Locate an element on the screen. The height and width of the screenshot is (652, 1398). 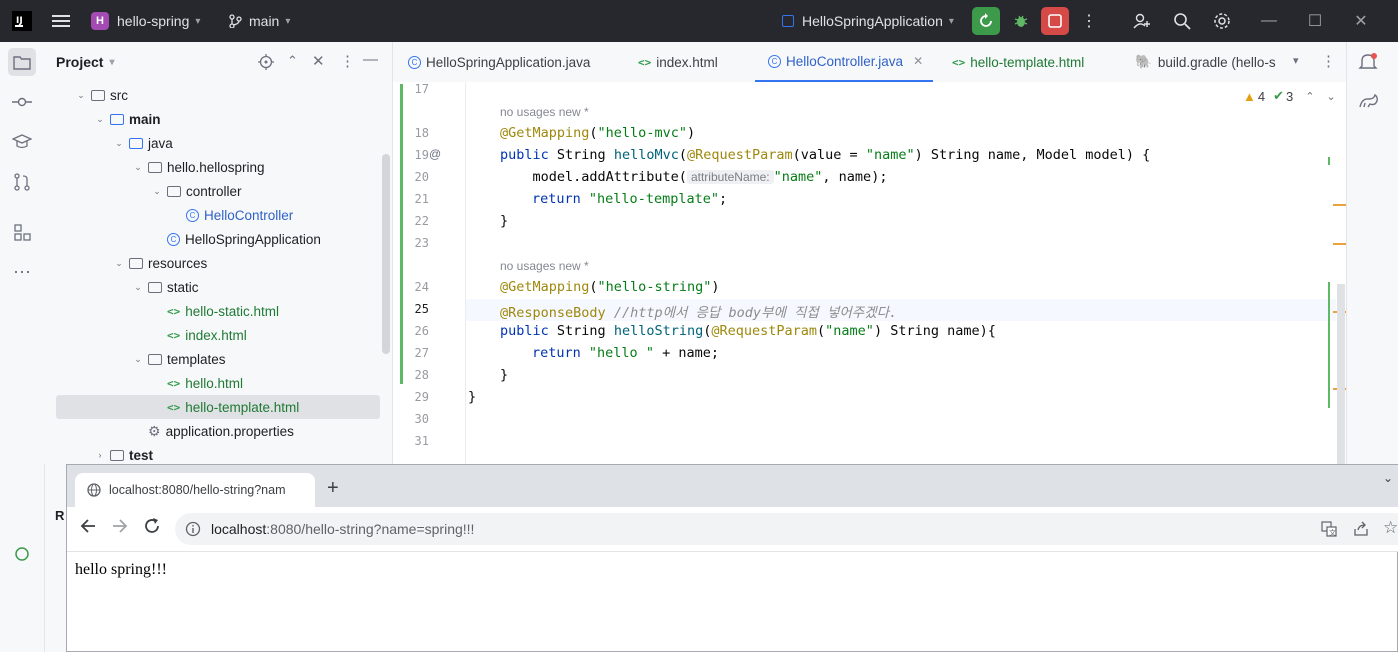
run-config-name: HelloSpringApplication is located at coordinates (872, 21).